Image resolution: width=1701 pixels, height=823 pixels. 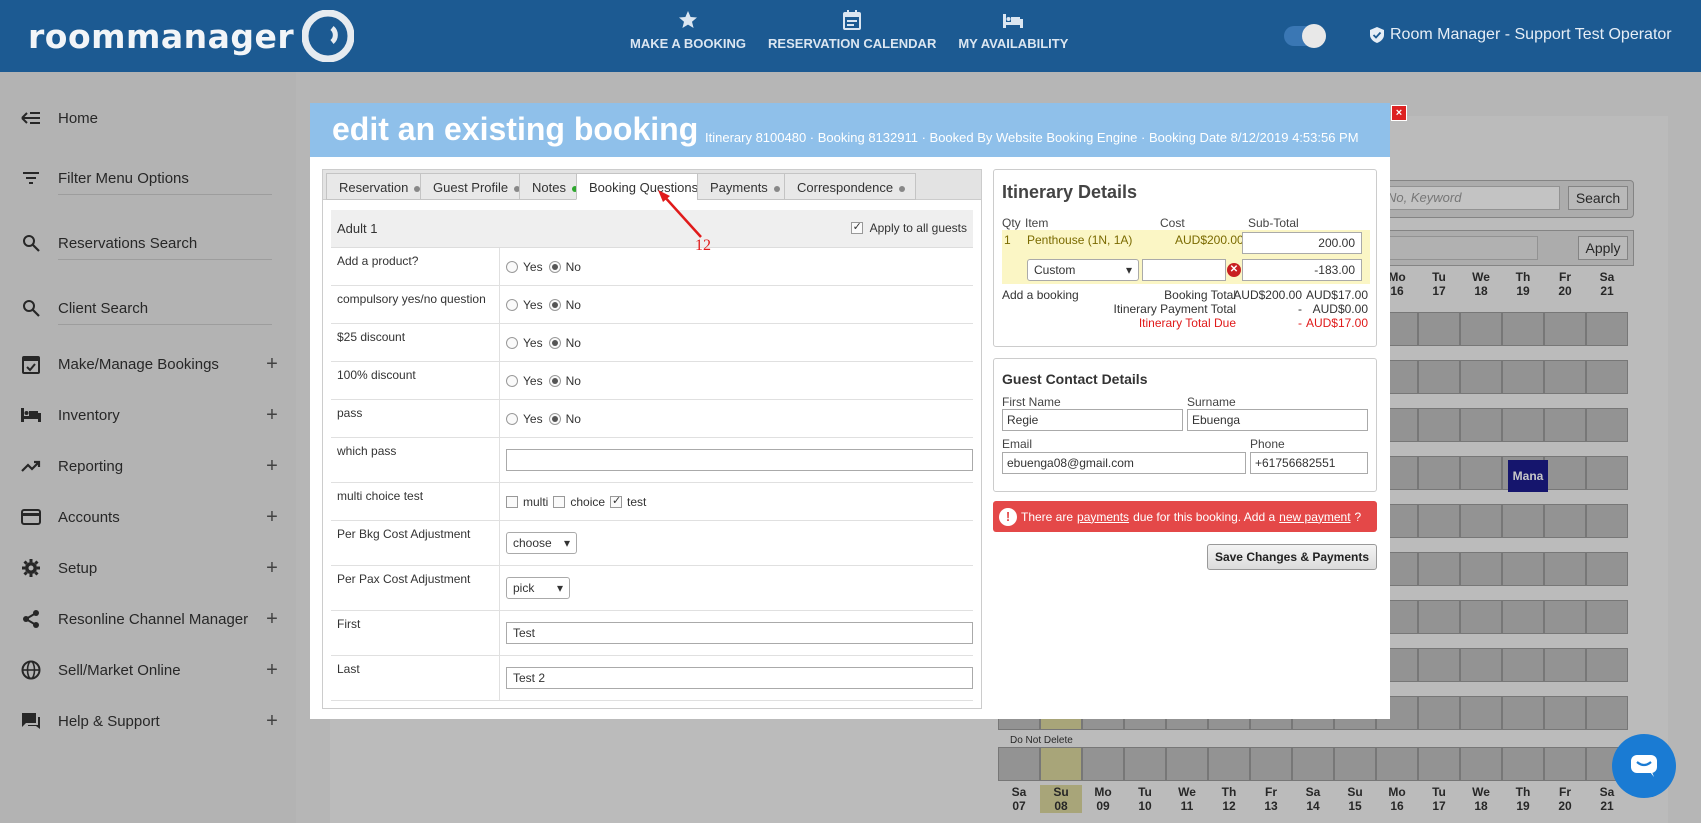 I want to click on alert-text-post: ?, so click(x=1358, y=516).